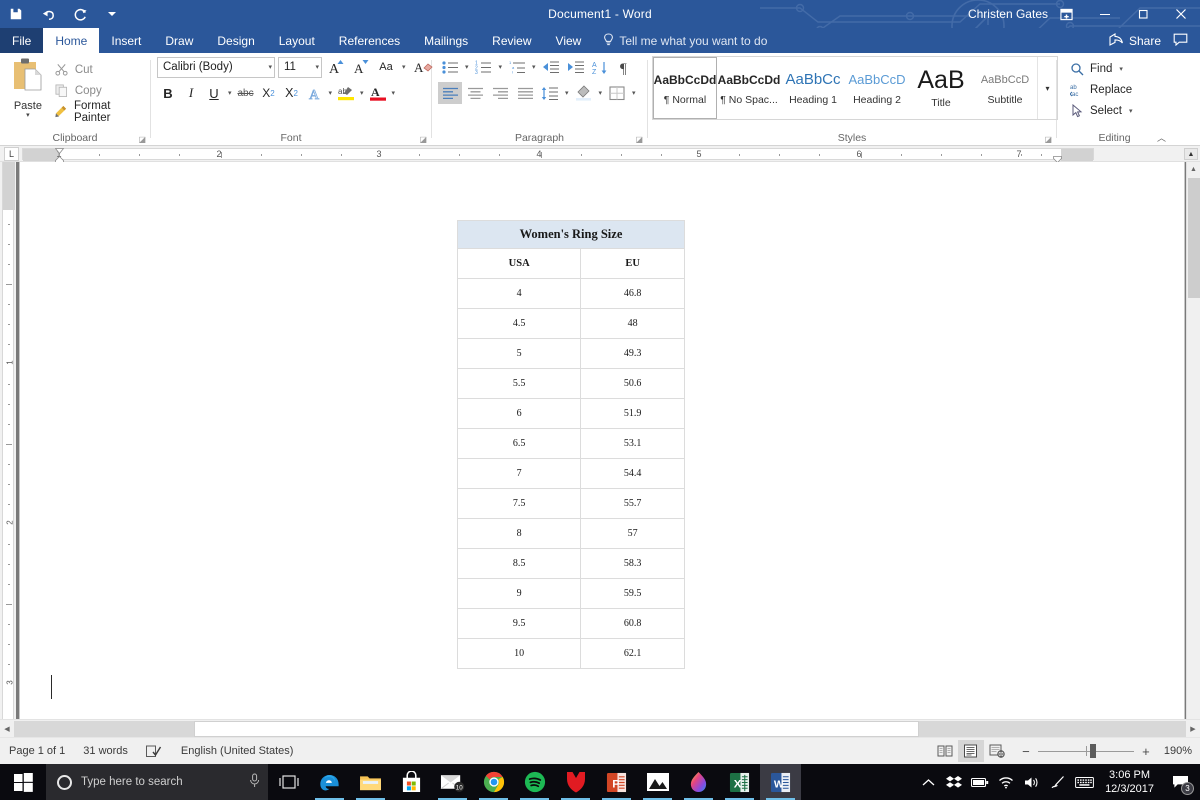 The height and width of the screenshot is (800, 1200). I want to click on text-highlight-color-button: ab, so click(346, 93).